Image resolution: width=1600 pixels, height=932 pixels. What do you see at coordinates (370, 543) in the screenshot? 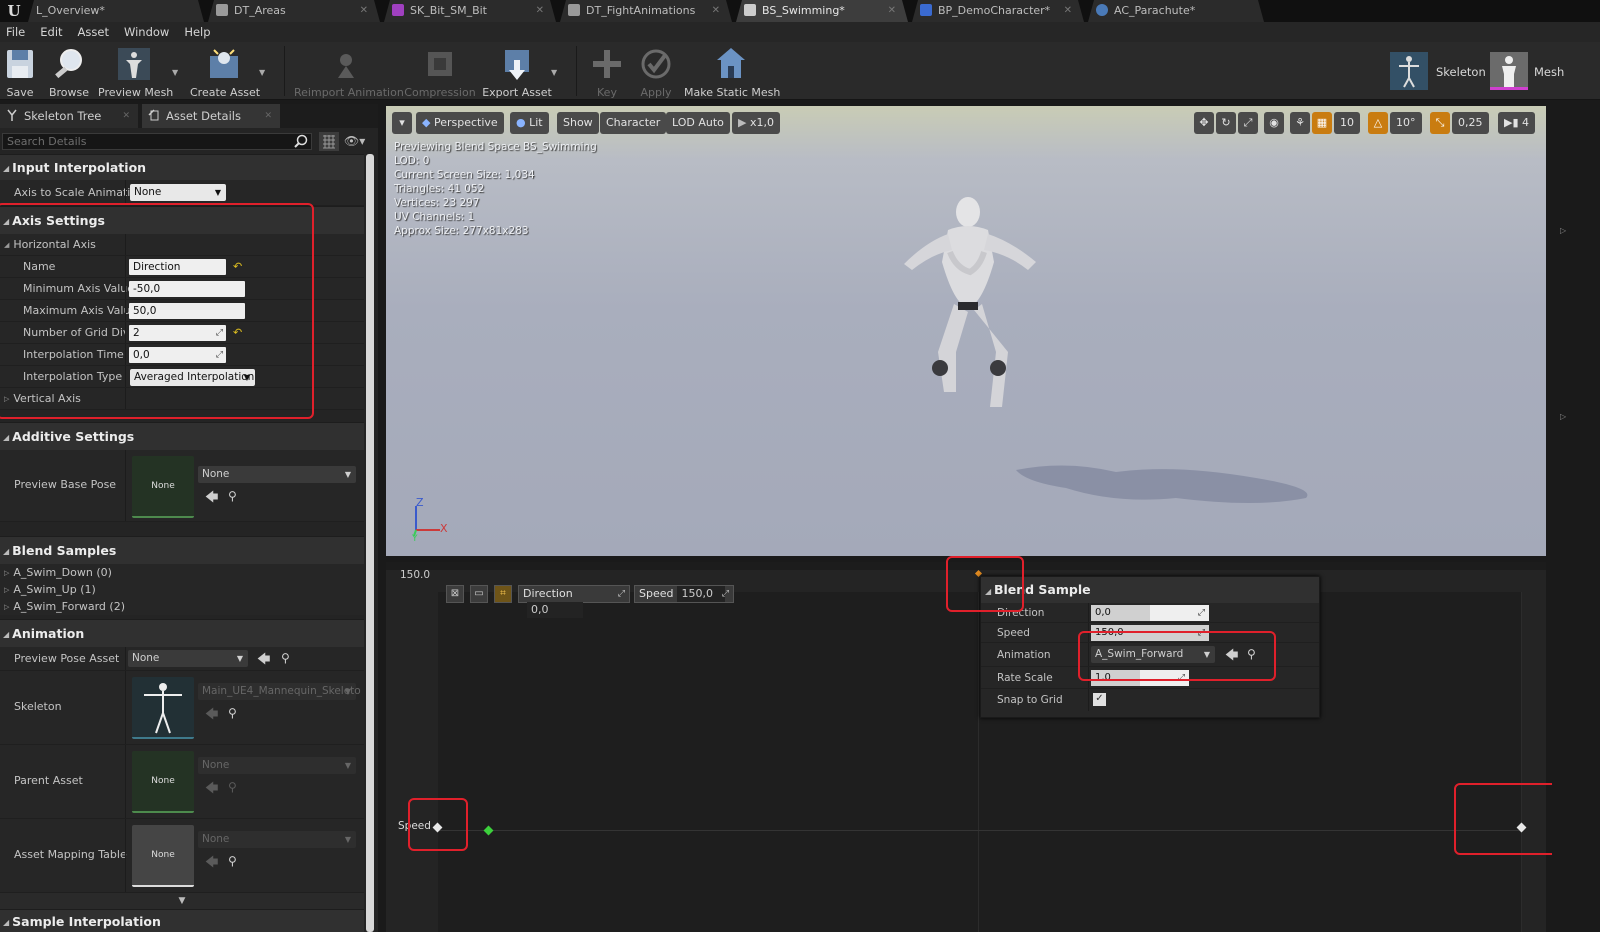
I see `details-scrollbar` at bounding box center [370, 543].